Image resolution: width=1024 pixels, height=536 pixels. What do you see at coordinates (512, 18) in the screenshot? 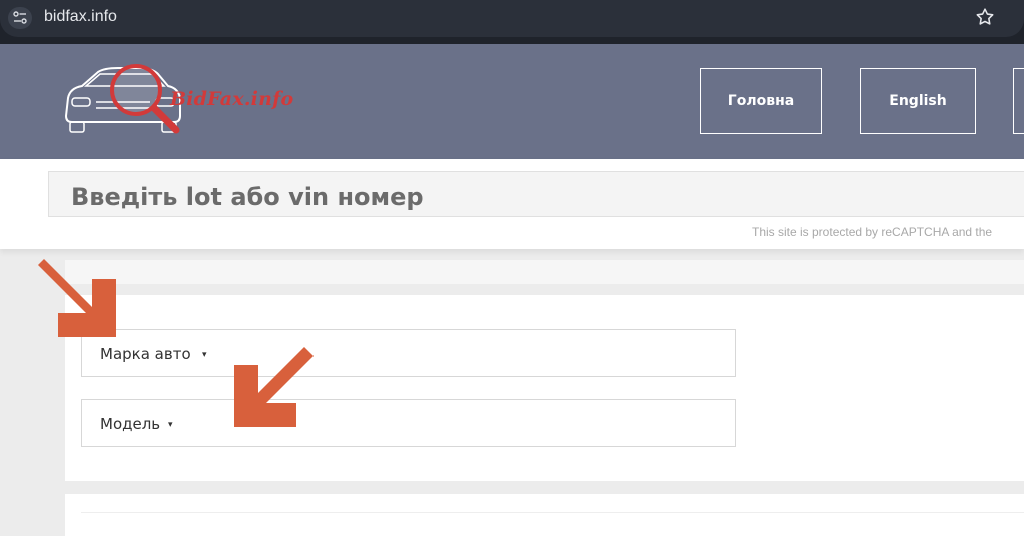
I see `address-bar: bidfax.info` at bounding box center [512, 18].